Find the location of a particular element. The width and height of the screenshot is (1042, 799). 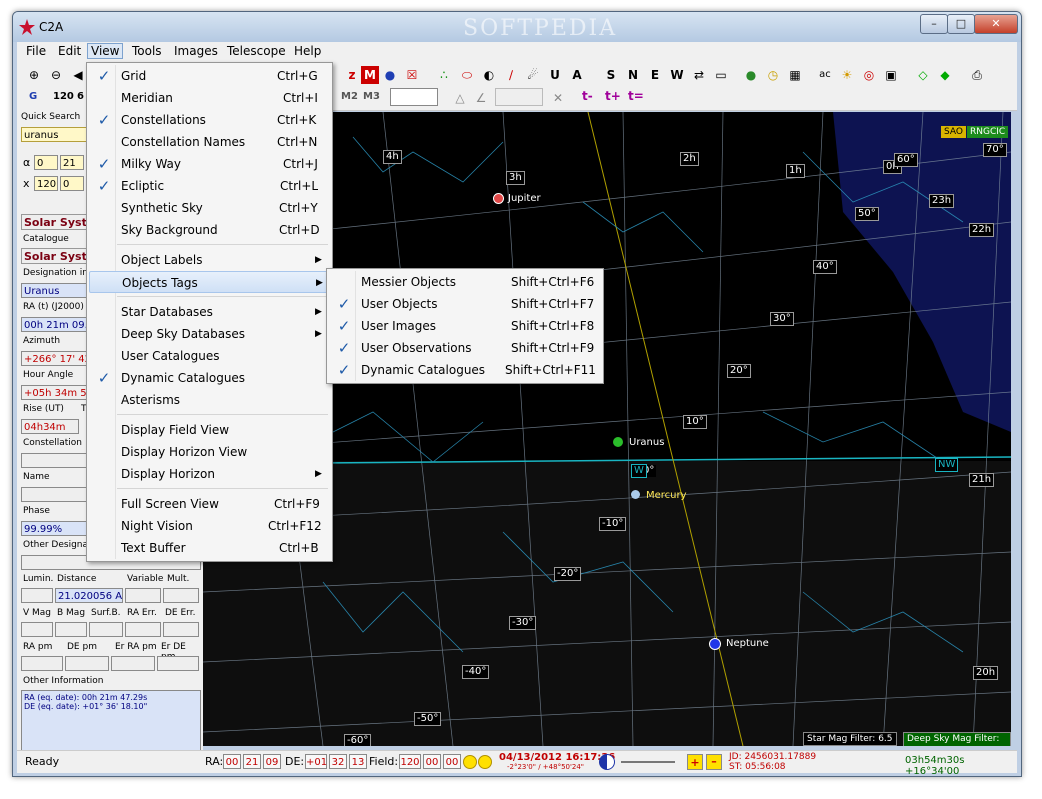

label-ac-icon: ac is located at coordinates (825, 75).